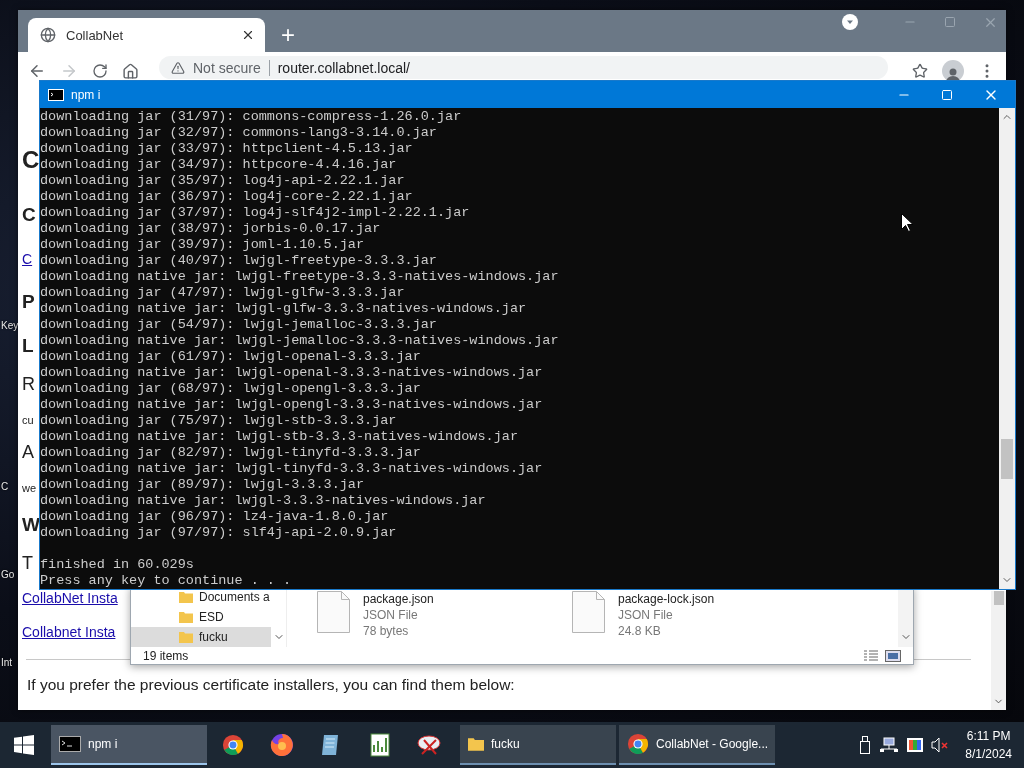  Describe the element at coordinates (343, 67) in the screenshot. I see `url-text: router.collabnet.local/` at that location.